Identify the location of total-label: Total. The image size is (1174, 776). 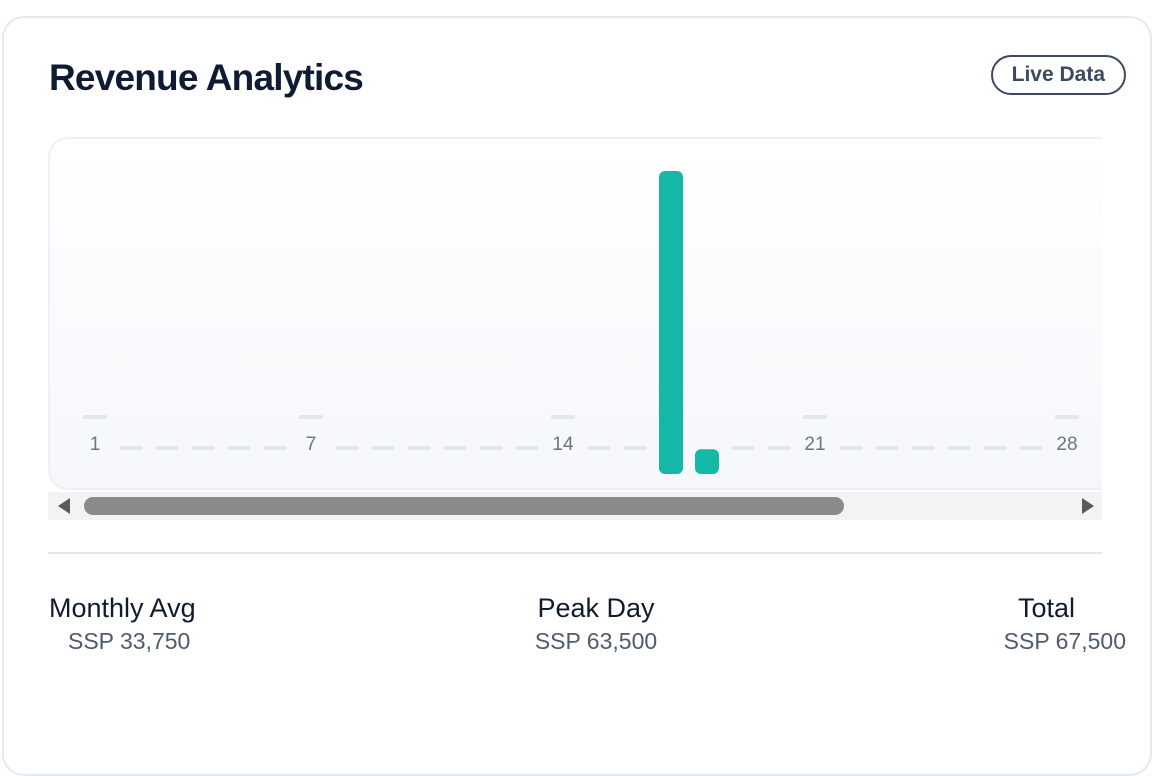
(1046, 608).